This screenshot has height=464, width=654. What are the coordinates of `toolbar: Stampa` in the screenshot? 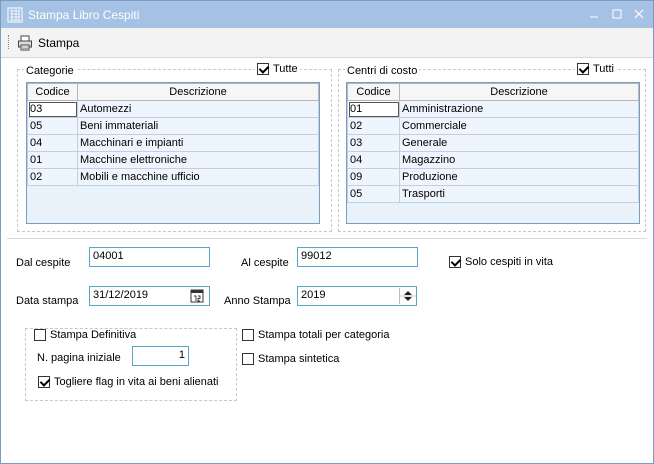 It's located at (327, 43).